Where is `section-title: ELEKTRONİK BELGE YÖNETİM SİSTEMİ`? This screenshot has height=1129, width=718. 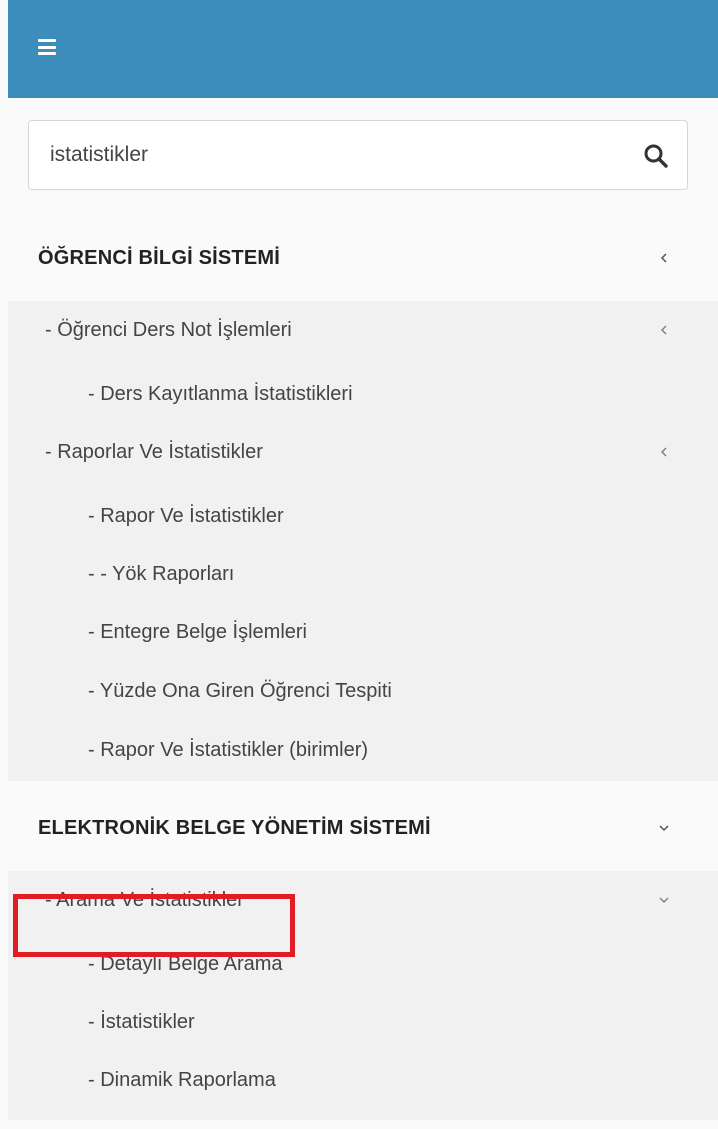
section-title: ELEKTRONİK BELGE YÖNETİM SİSTEMİ is located at coordinates (234, 828).